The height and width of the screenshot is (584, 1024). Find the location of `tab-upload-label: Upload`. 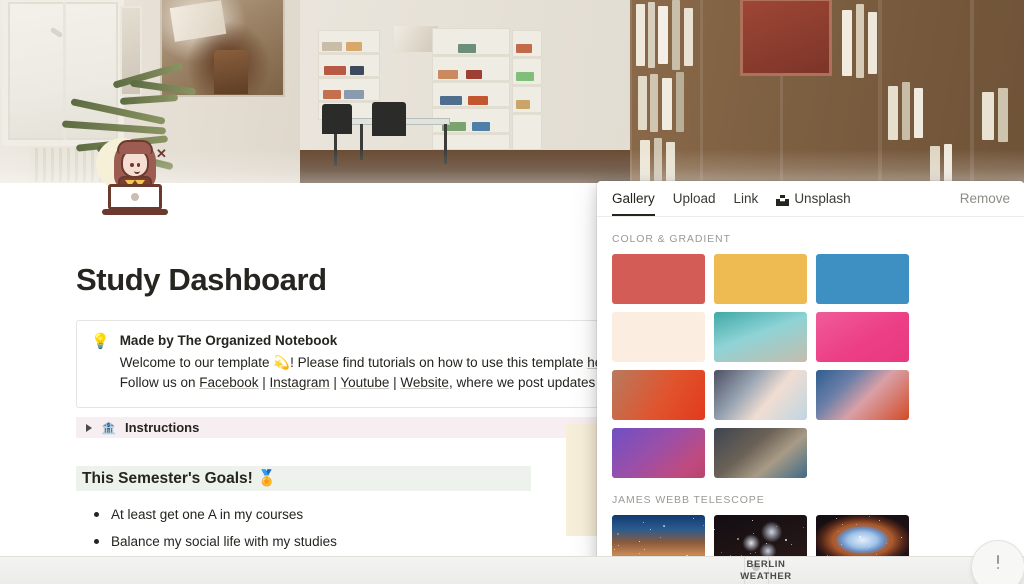

tab-upload-label: Upload is located at coordinates (694, 198).